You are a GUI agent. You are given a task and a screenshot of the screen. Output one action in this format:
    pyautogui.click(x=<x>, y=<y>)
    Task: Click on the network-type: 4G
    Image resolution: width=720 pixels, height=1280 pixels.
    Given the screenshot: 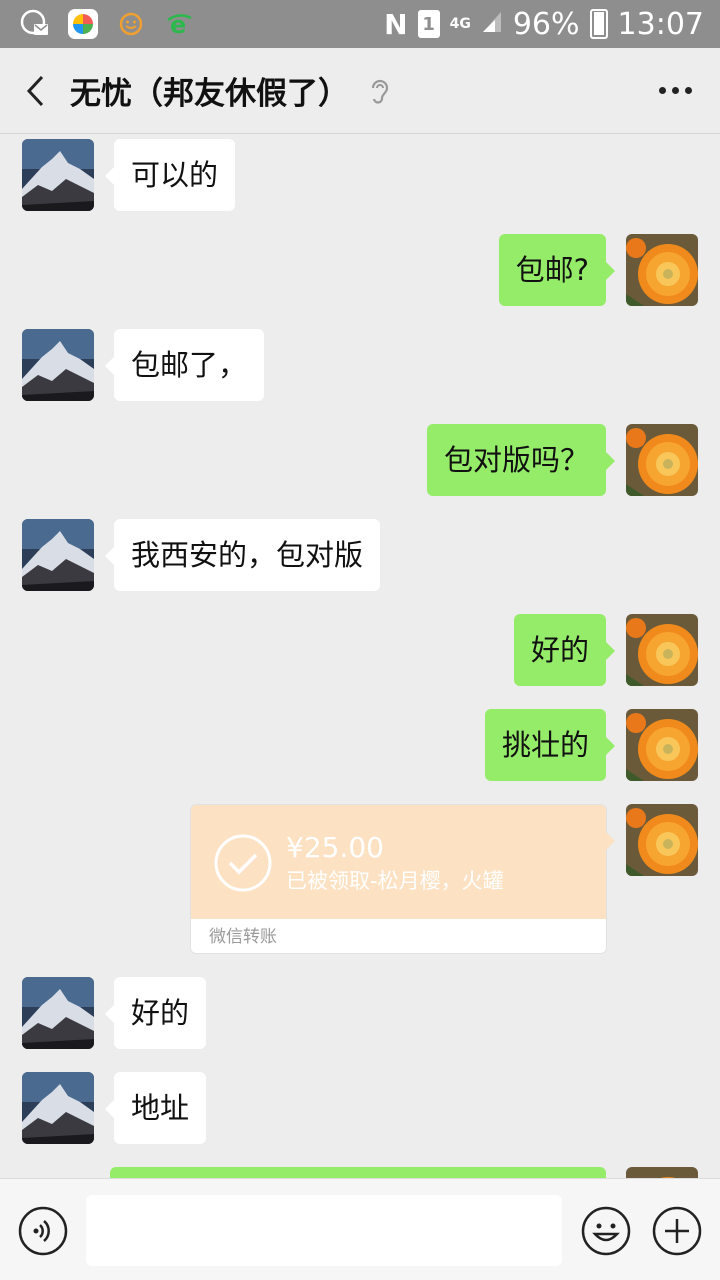 What is the action you would take?
    pyautogui.click(x=460, y=24)
    